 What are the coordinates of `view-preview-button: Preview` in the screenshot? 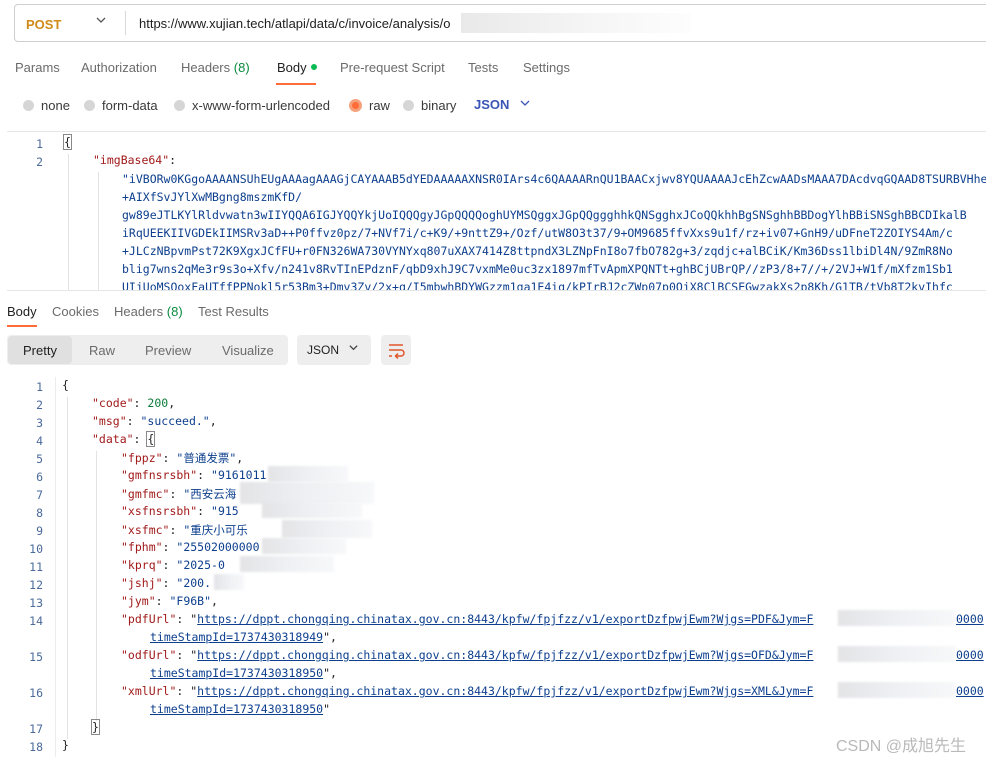 It's located at (168, 350).